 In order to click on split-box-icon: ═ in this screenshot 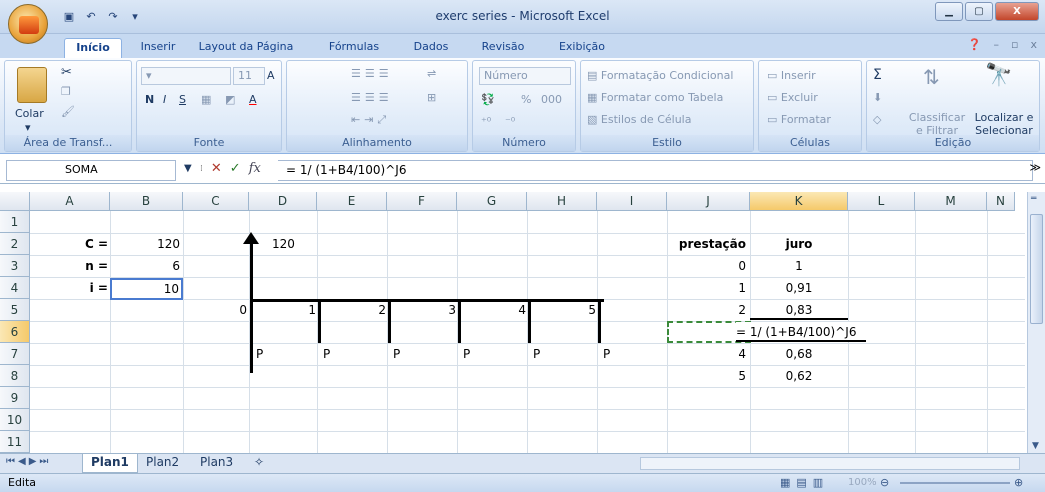, I will do `click(1033, 199)`.